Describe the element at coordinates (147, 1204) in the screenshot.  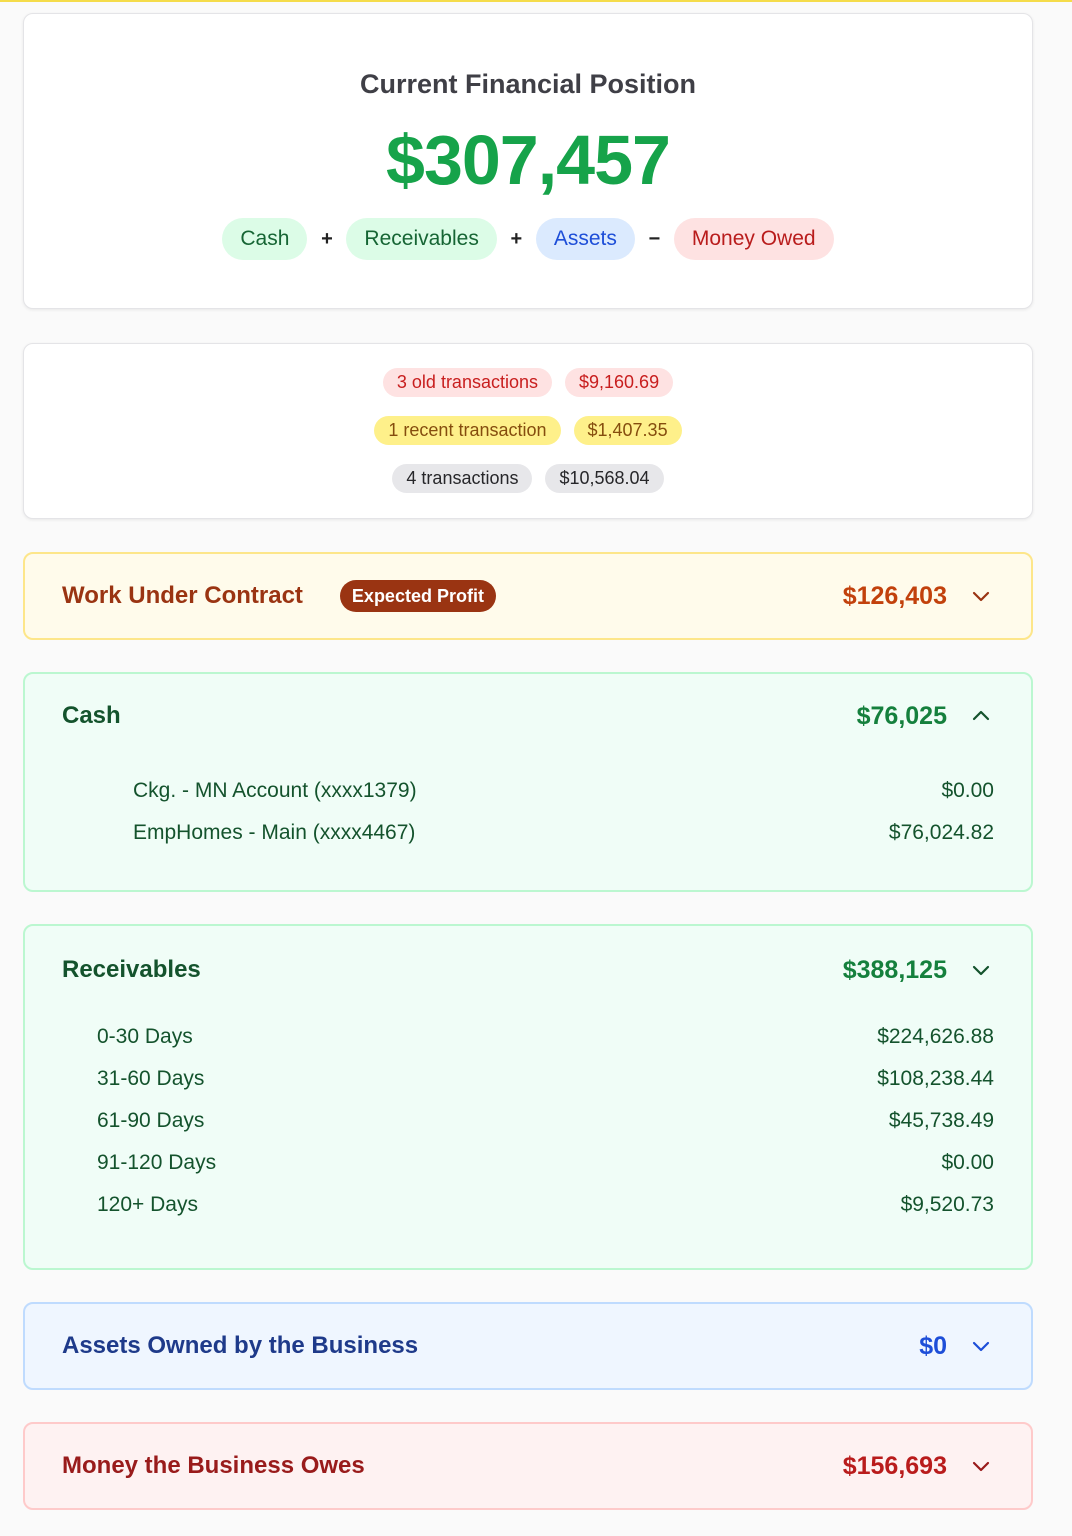
I see `bucket-name: 120+ Days` at that location.